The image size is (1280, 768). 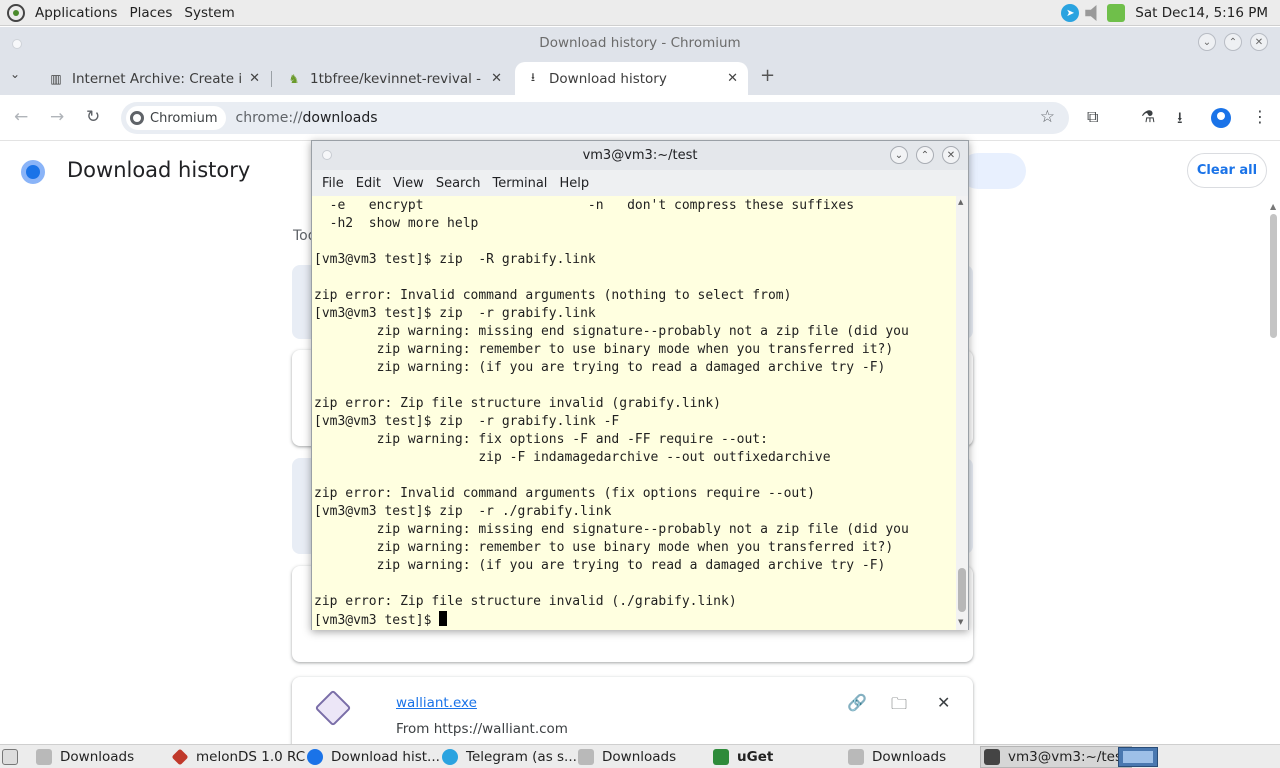 What do you see at coordinates (180, 757) in the screenshot?
I see `melonds-icon` at bounding box center [180, 757].